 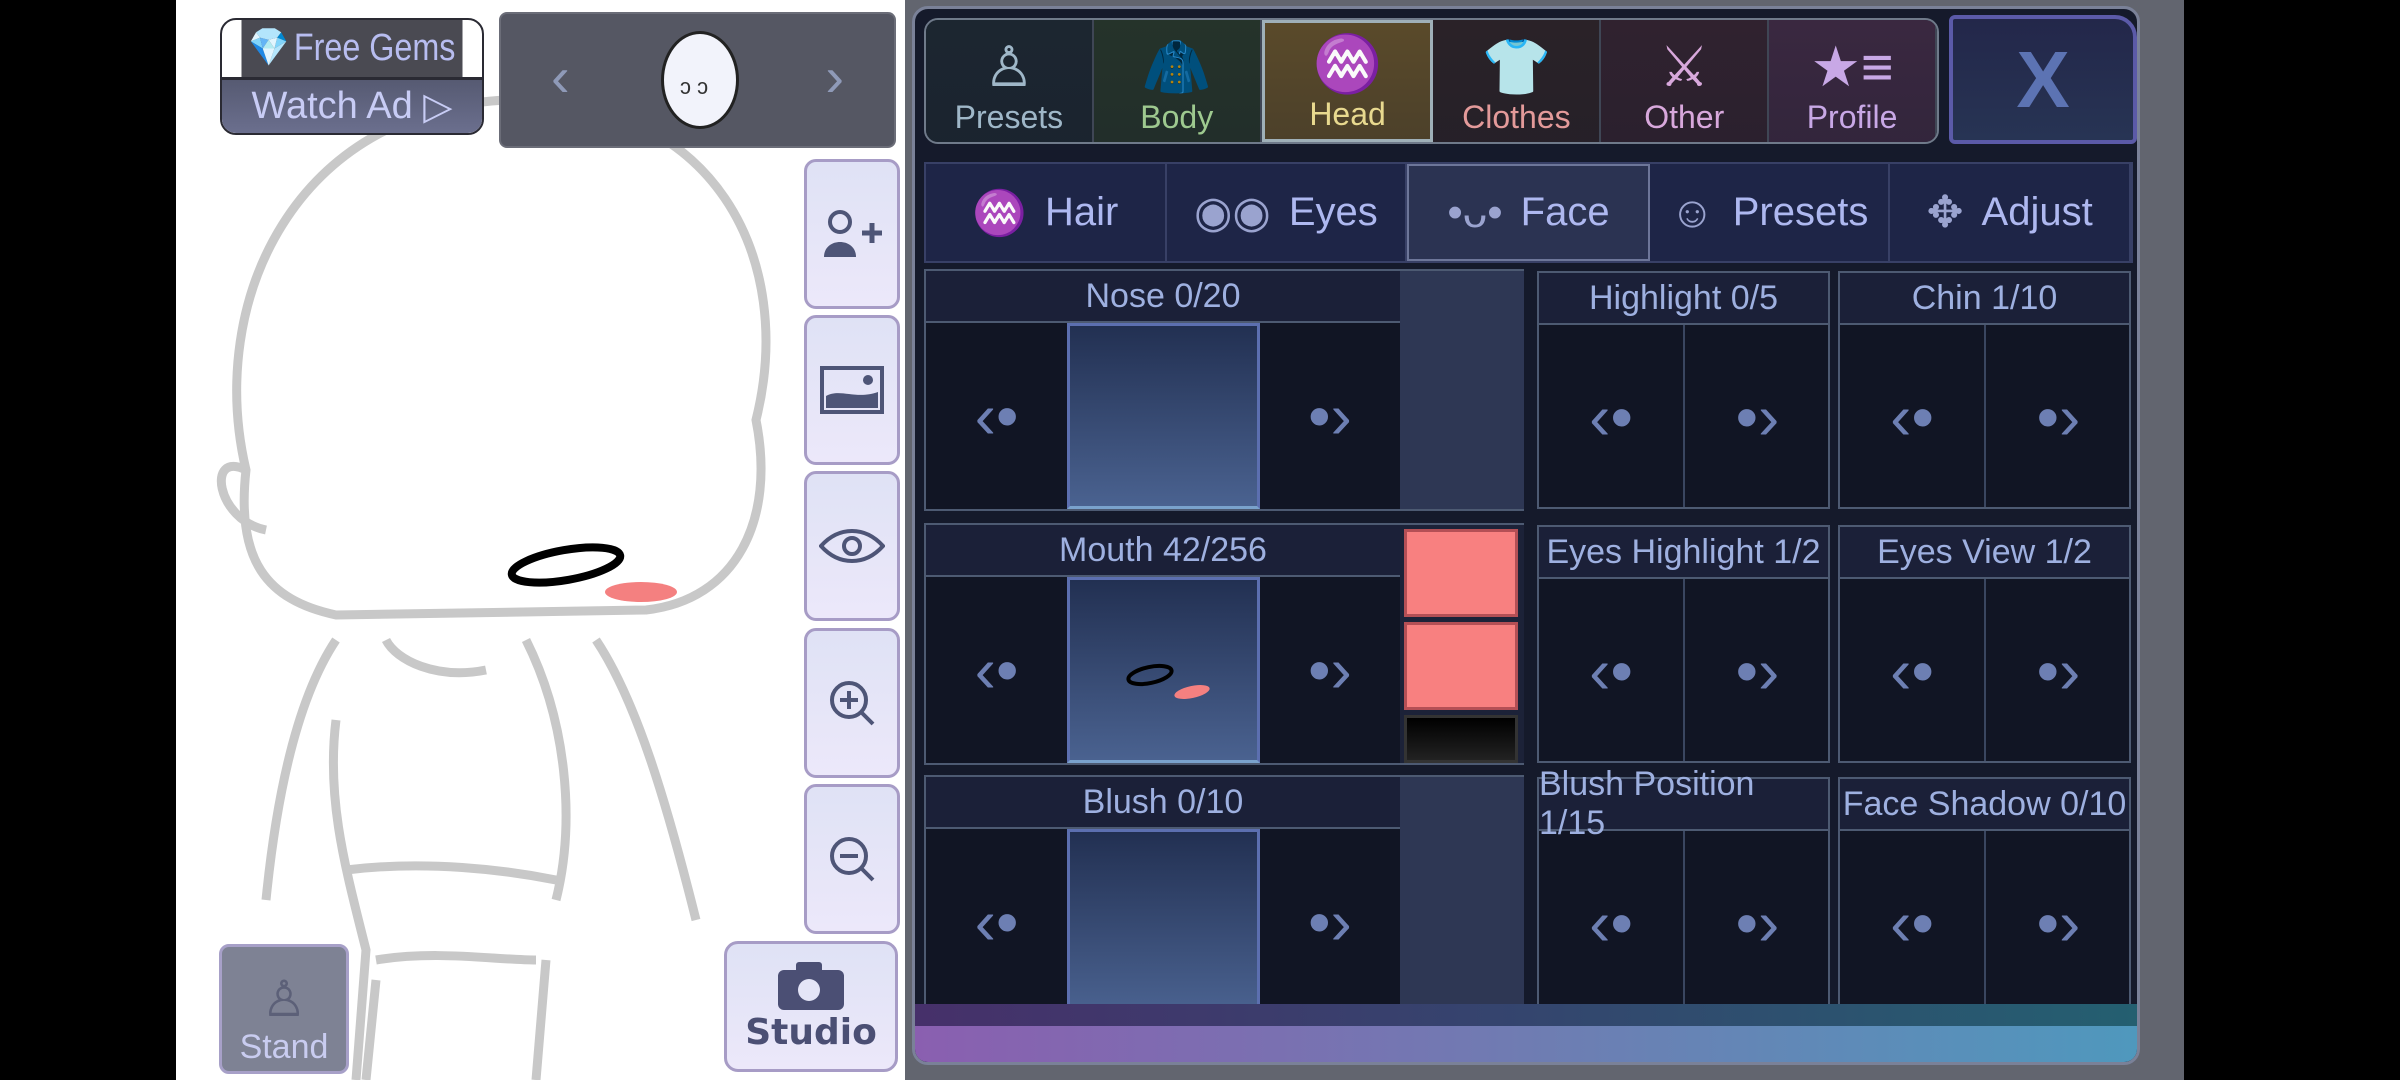 I want to click on camera-icon, so click(x=811, y=986).